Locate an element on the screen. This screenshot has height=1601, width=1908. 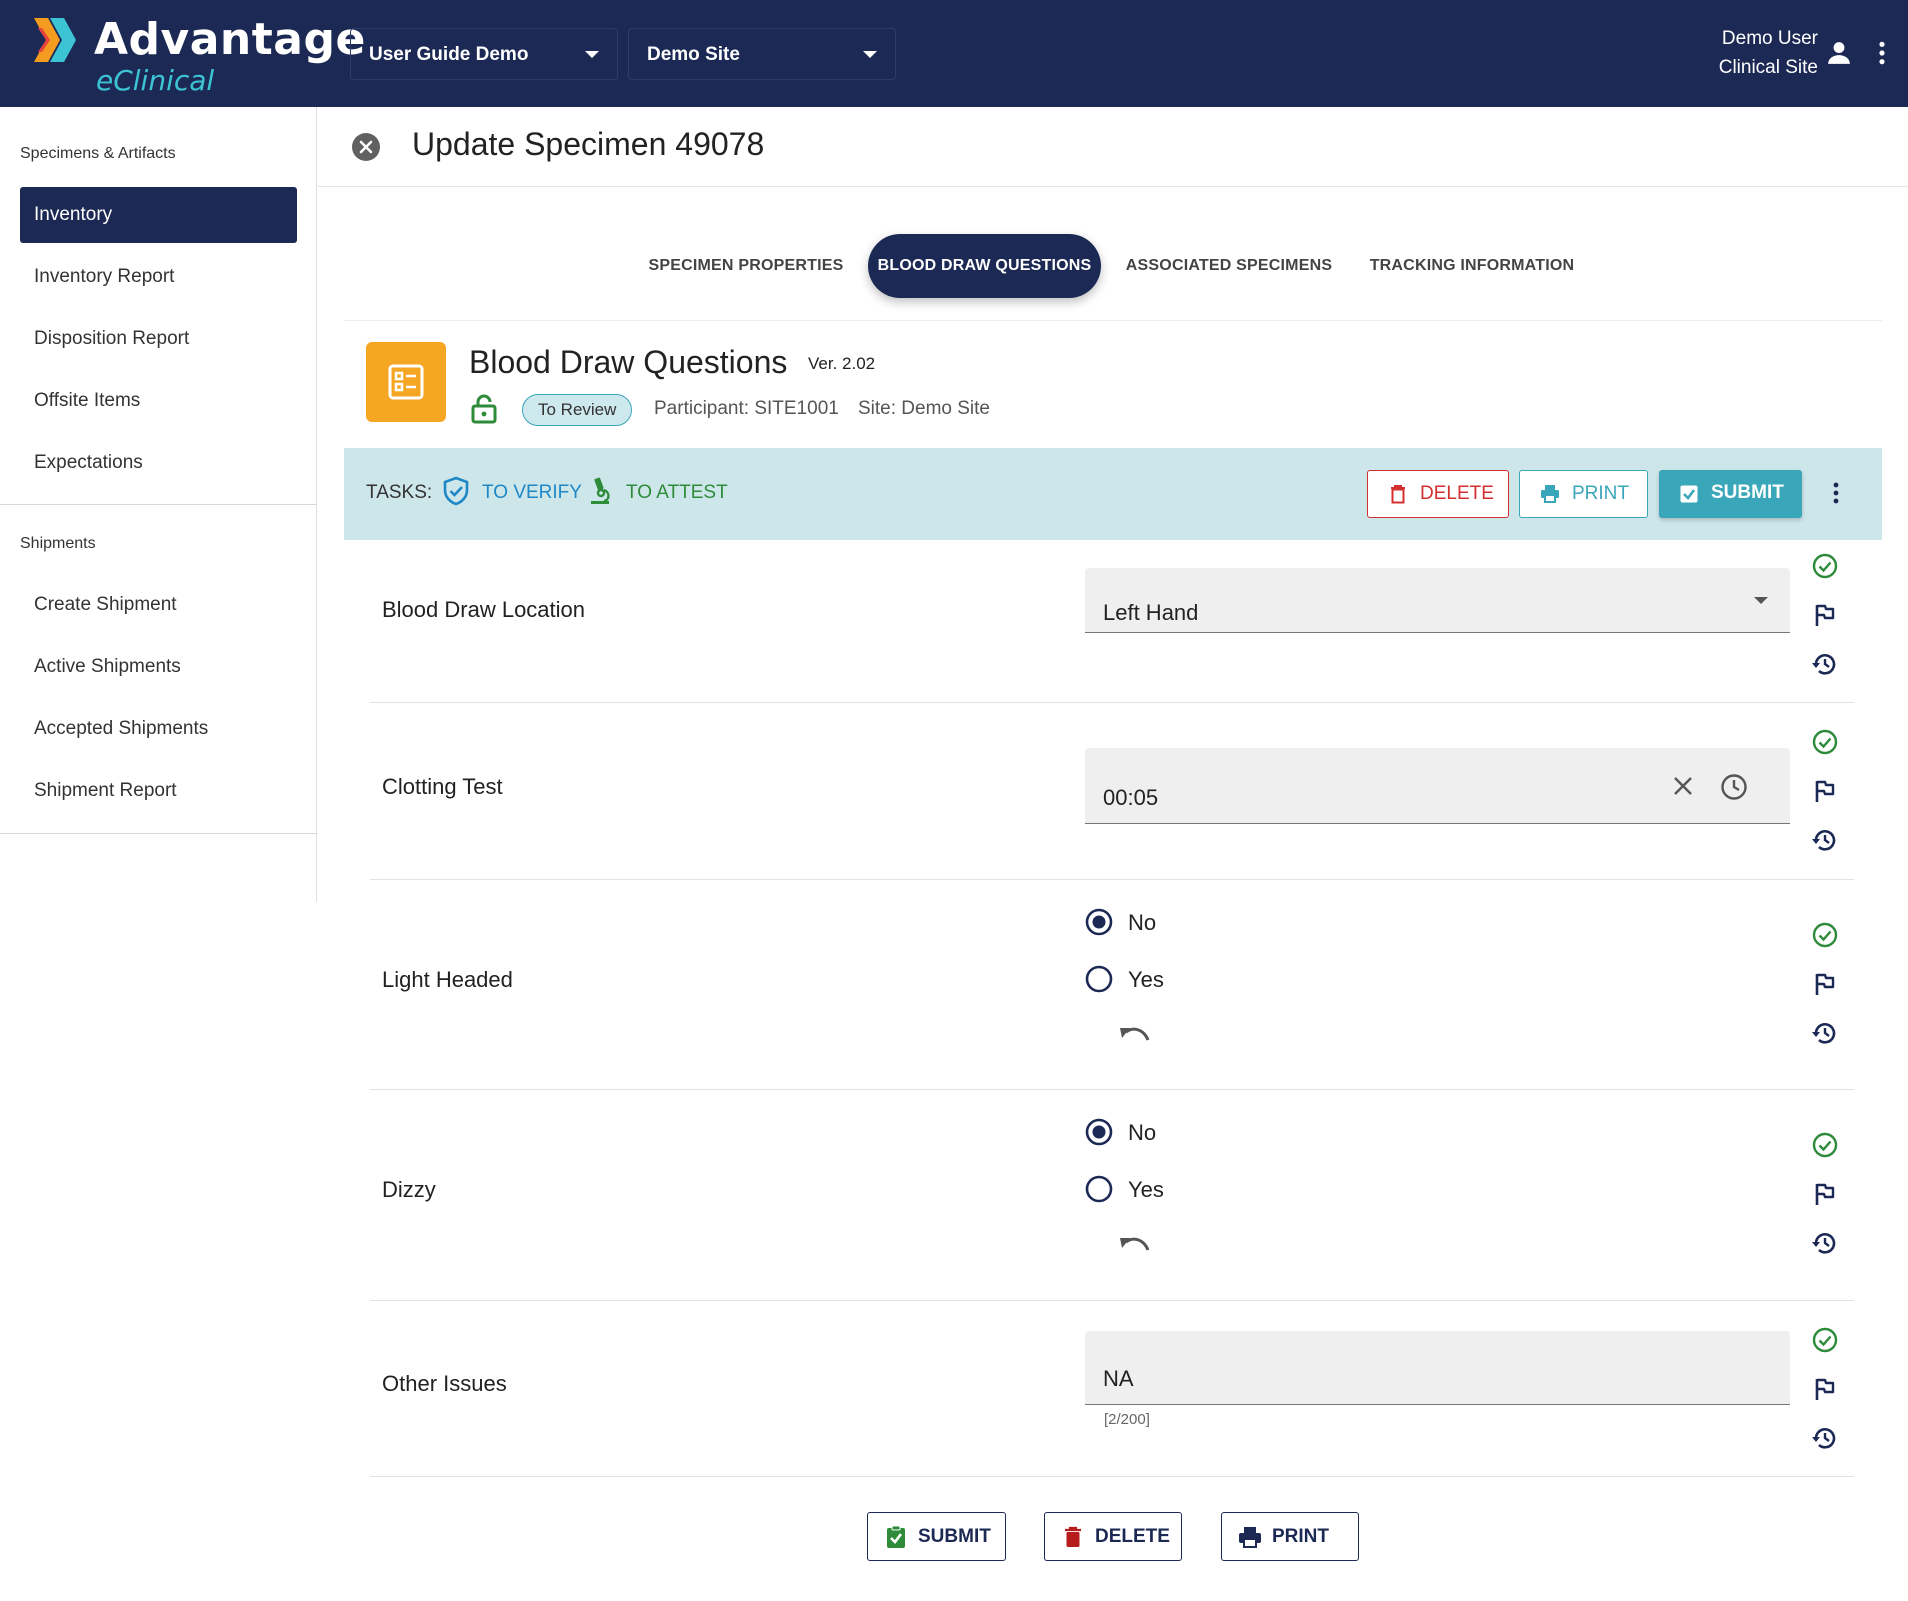
sidebar-item-accepted-shipments: Accepted Shipments is located at coordinates (158, 729).